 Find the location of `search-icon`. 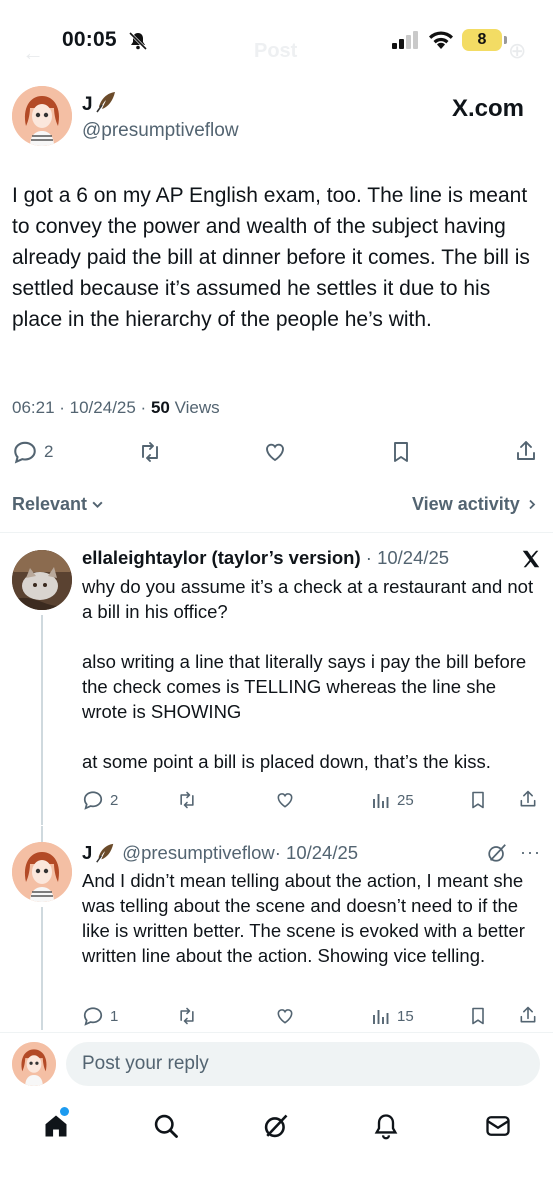

search-icon is located at coordinates (166, 1126).